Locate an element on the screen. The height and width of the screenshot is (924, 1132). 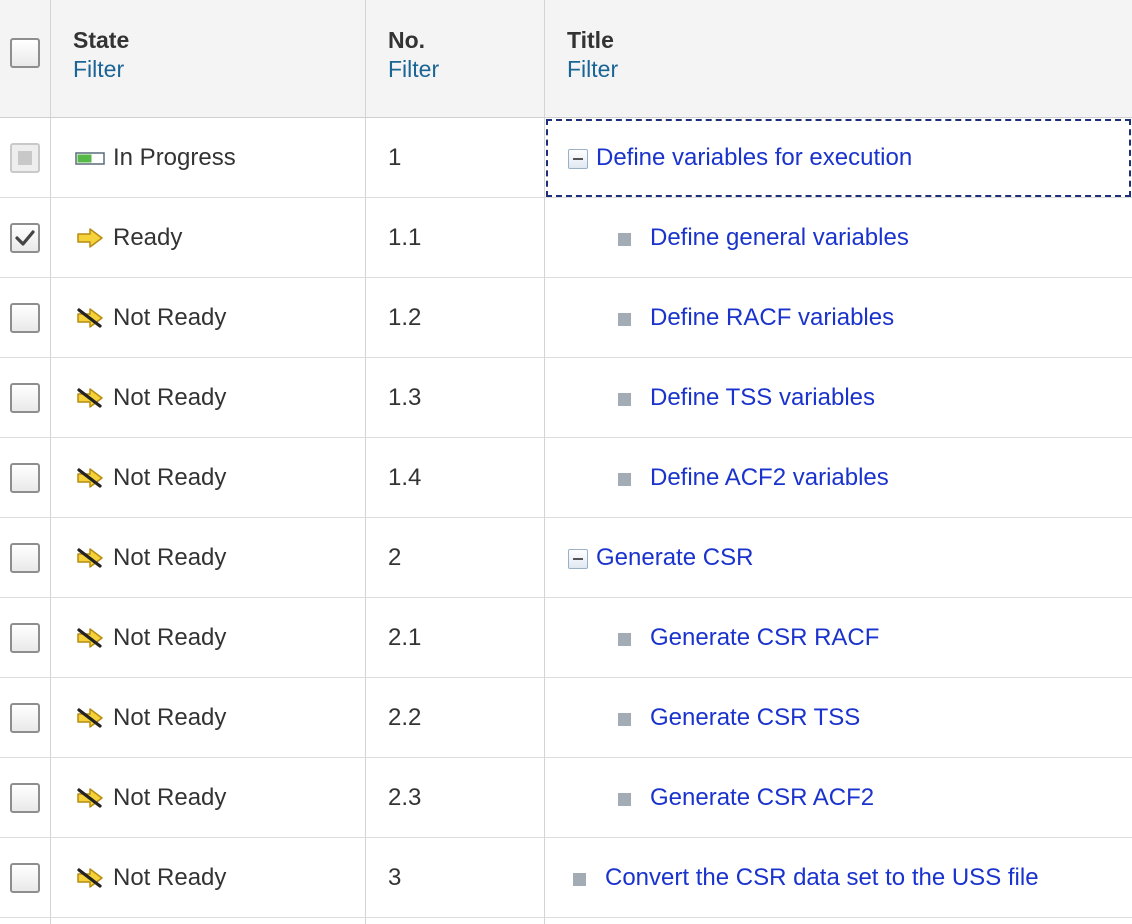
ready-arrow-icon is located at coordinates (91, 238).